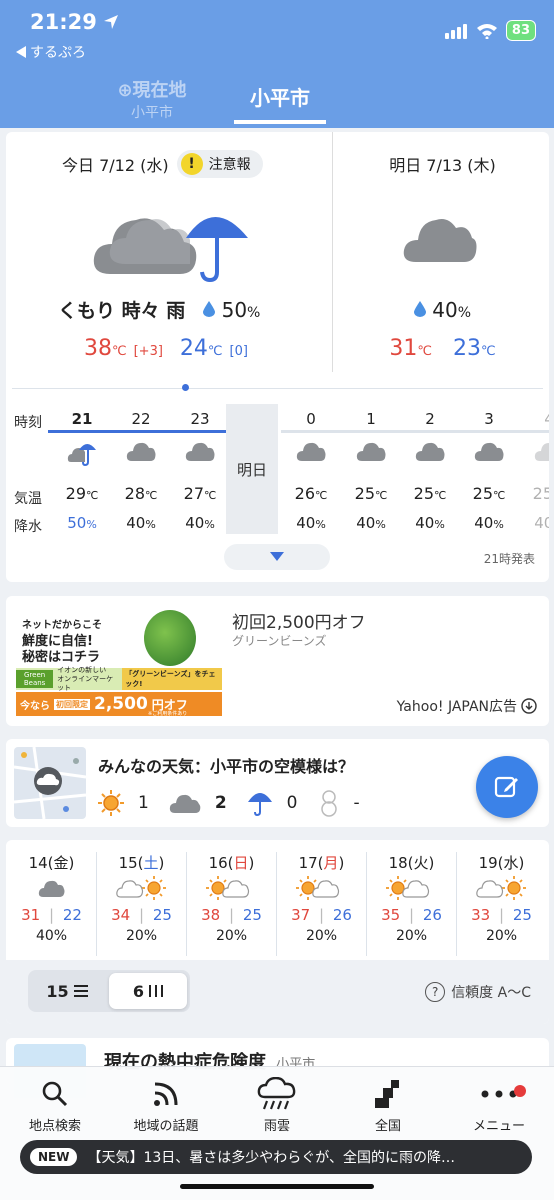 This screenshot has width=554, height=1200. I want to click on hourly-label-temp: 気温, so click(28, 499).